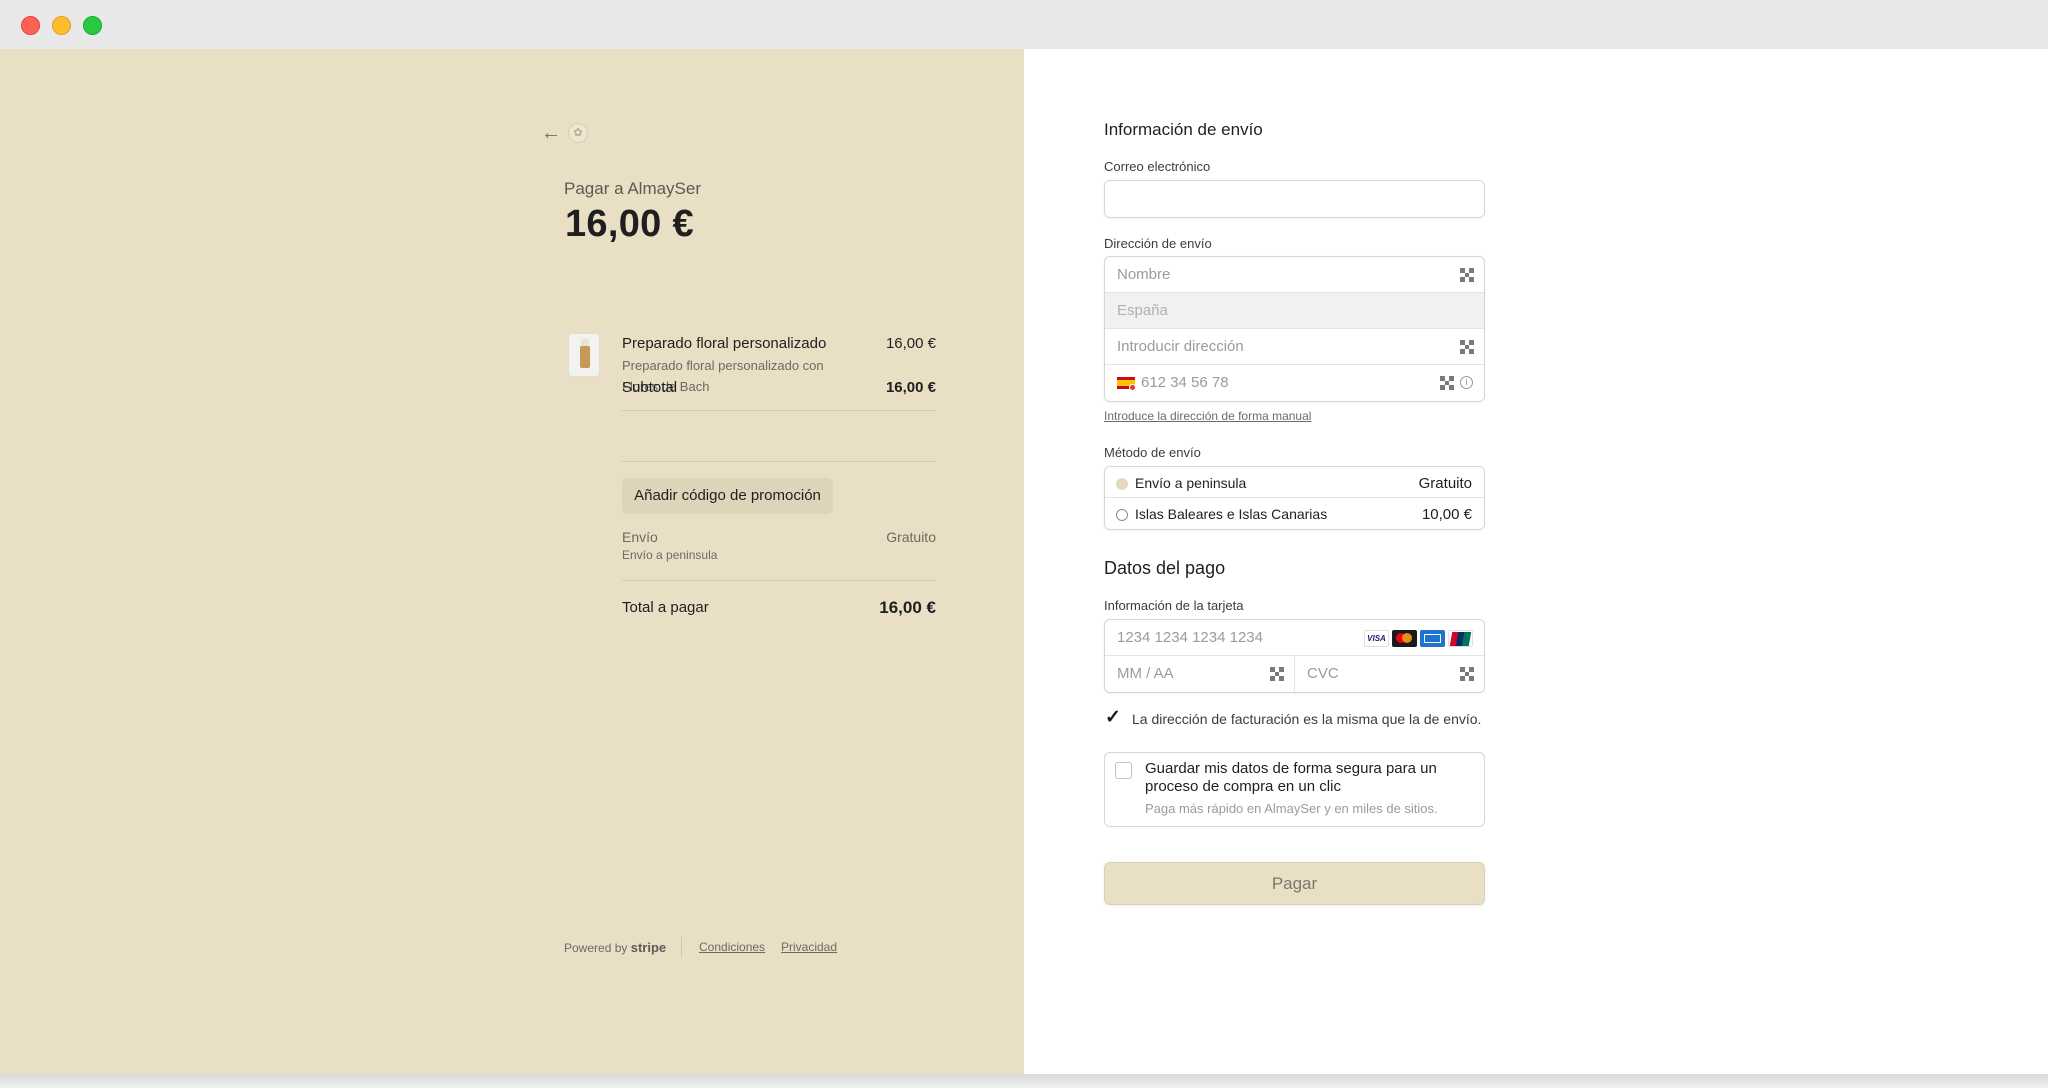 This screenshot has height=1088, width=2048. Describe the element at coordinates (1294, 383) in the screenshot. I see `phone-field: 612 34 56 78 i` at that location.